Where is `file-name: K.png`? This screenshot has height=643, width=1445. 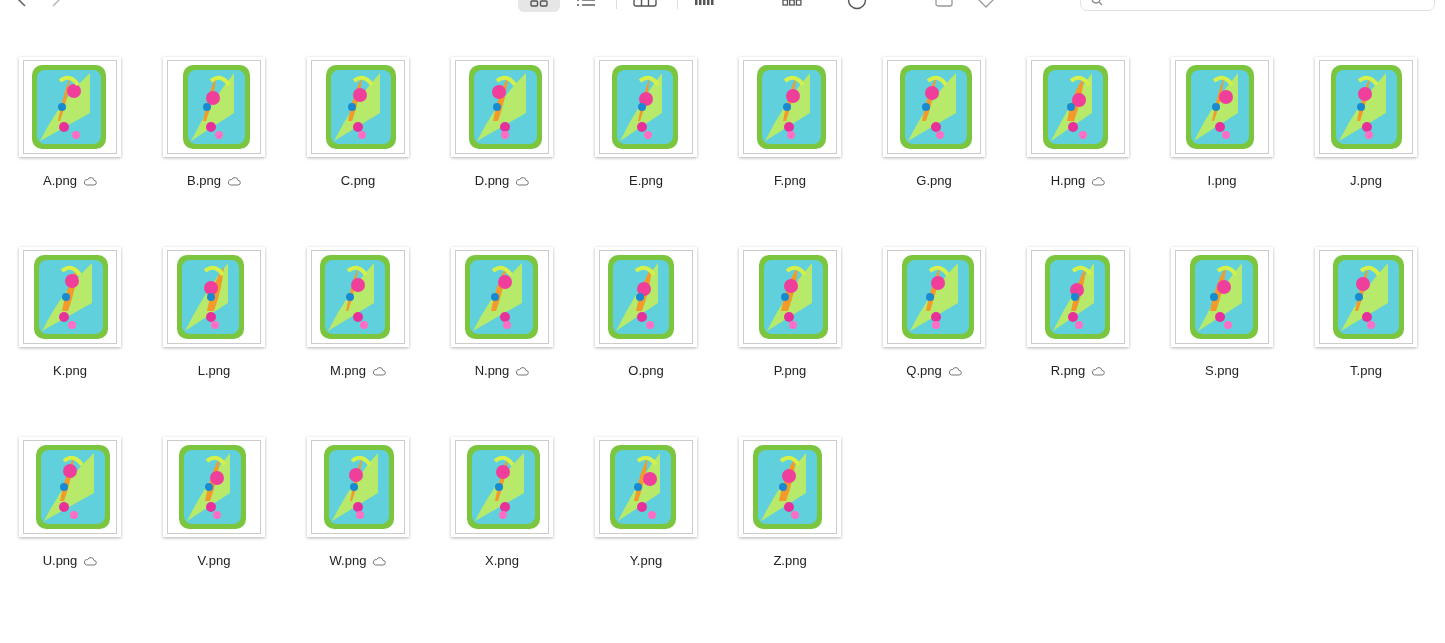
file-name: K.png is located at coordinates (70, 370).